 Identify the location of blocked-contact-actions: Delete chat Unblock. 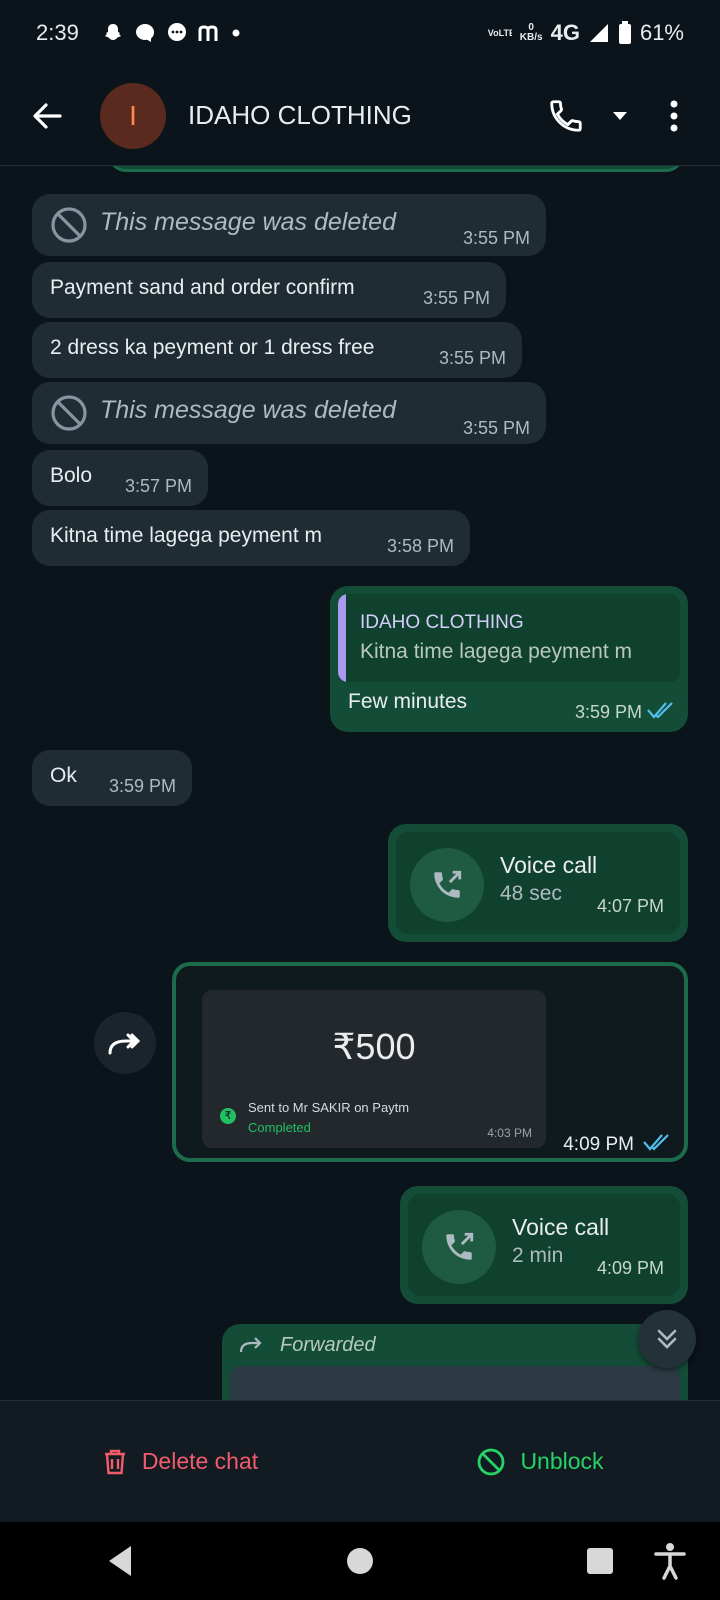
(360, 1461).